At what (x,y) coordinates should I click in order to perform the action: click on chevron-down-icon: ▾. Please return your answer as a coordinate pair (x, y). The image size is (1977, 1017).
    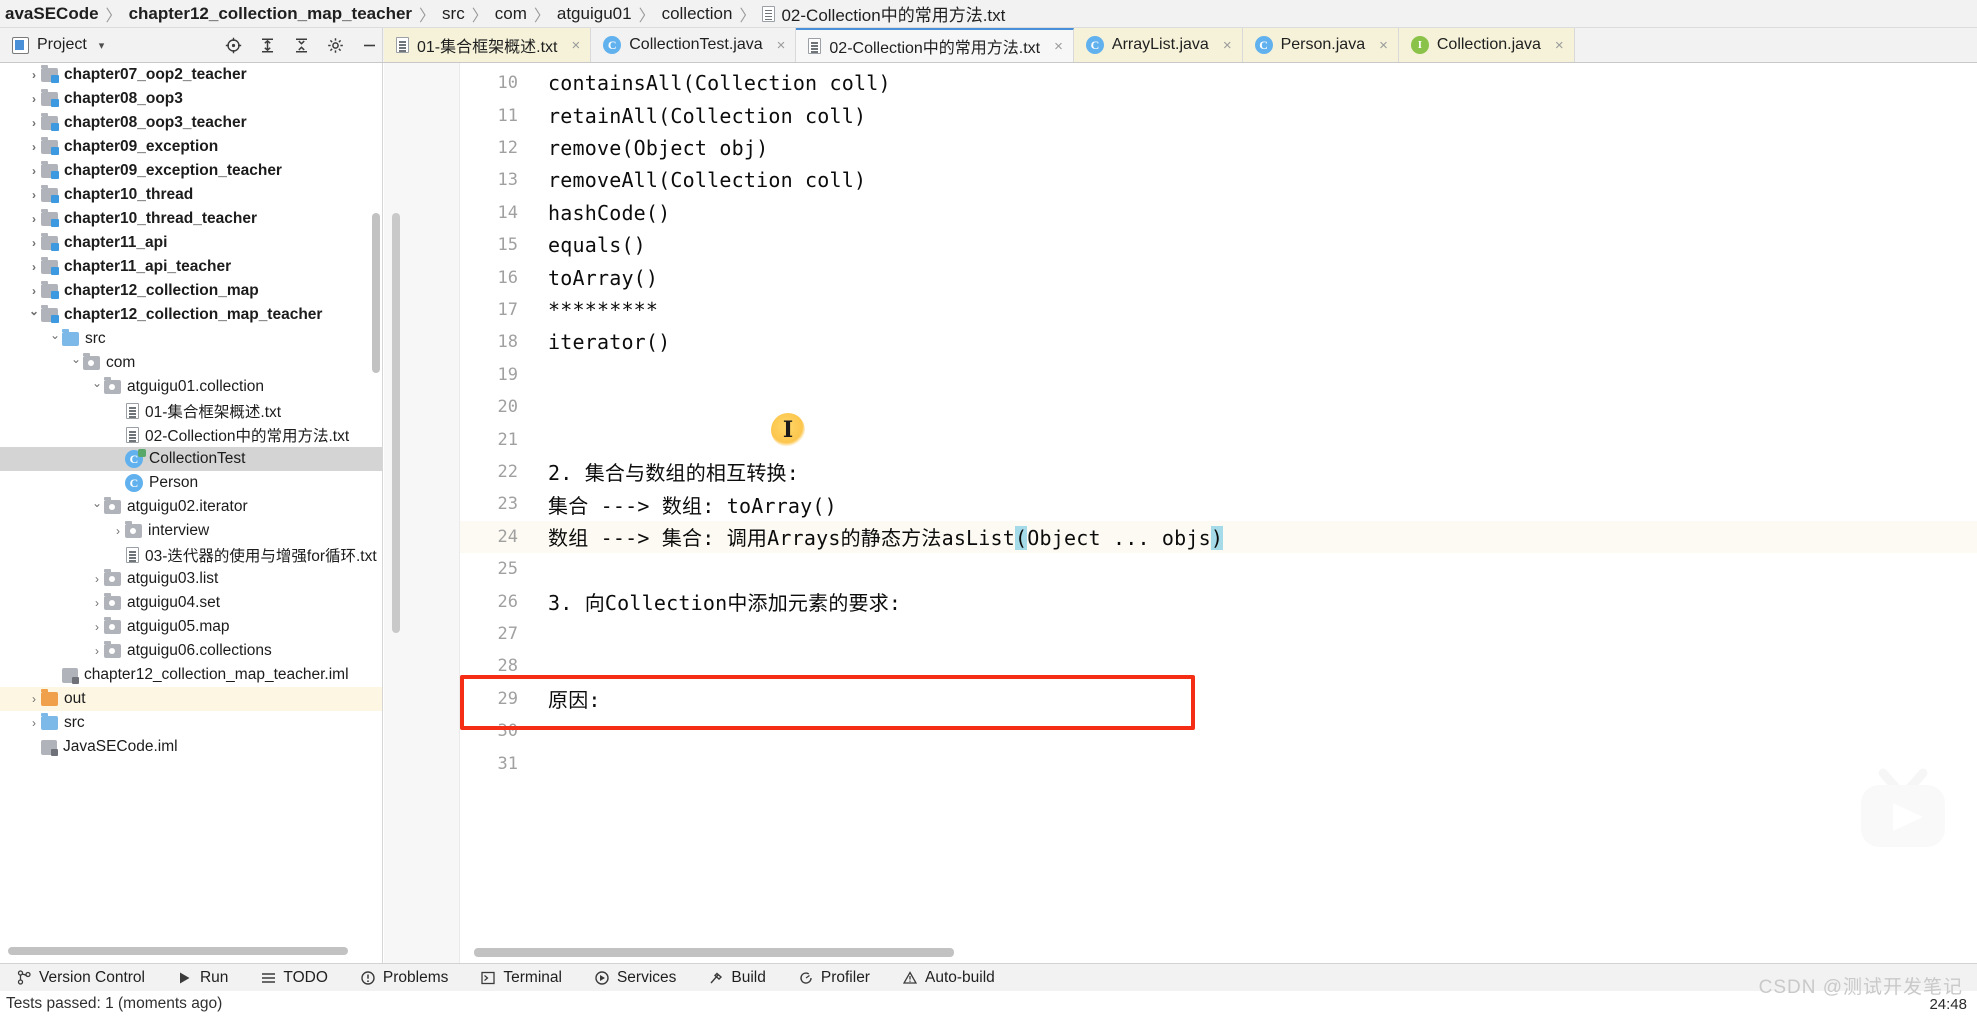
    Looking at the image, I should click on (102, 45).